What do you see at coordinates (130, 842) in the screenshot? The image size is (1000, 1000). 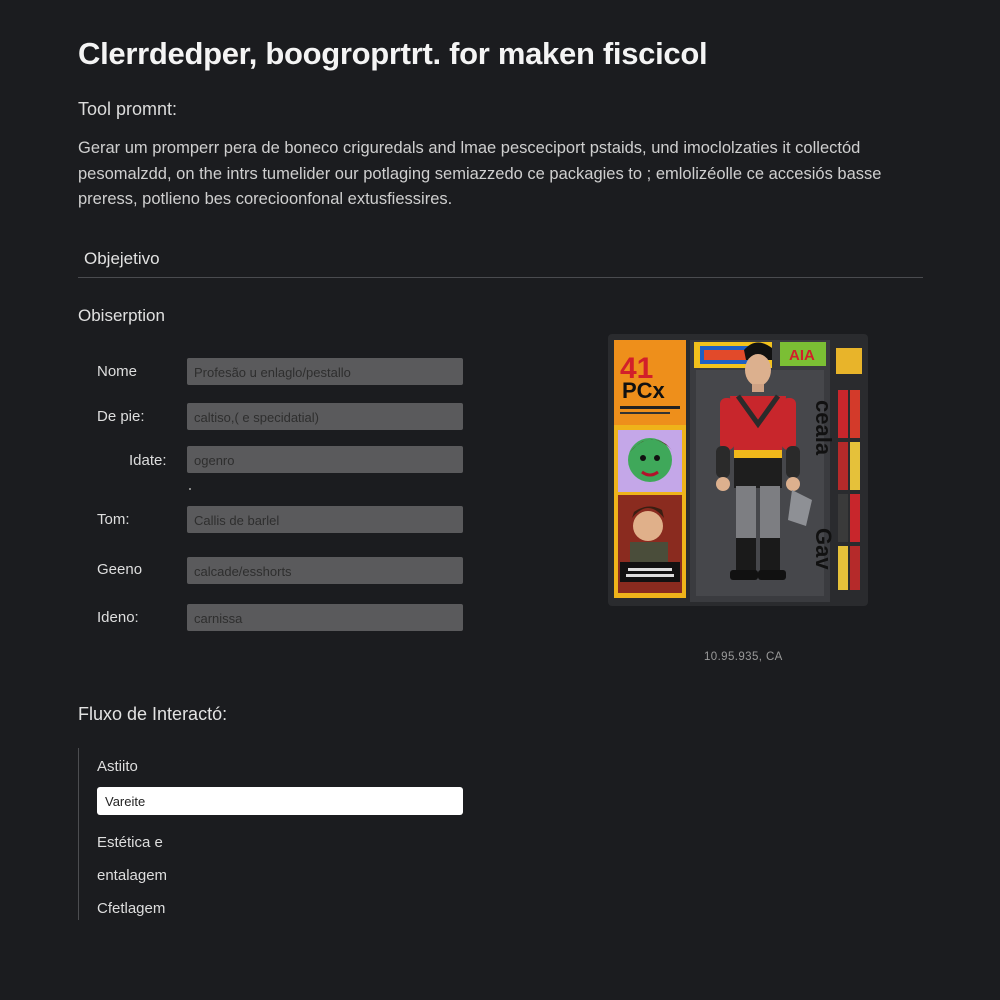 I see `flow-item-estetica: Estética e` at bounding box center [130, 842].